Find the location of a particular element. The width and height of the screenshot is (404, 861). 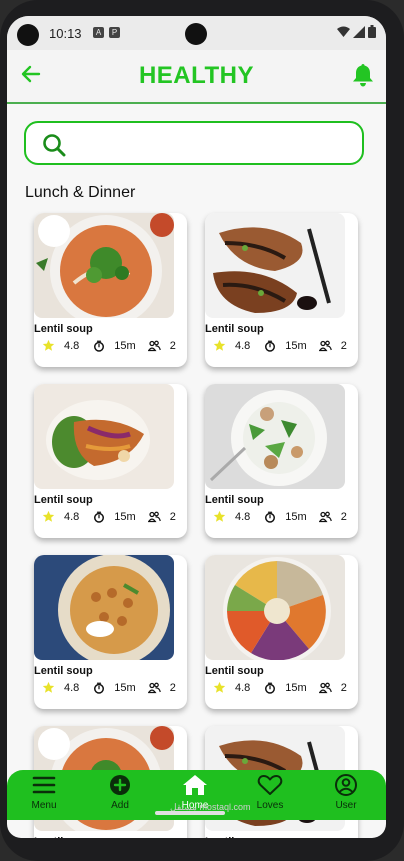

user-icon is located at coordinates (346, 785).